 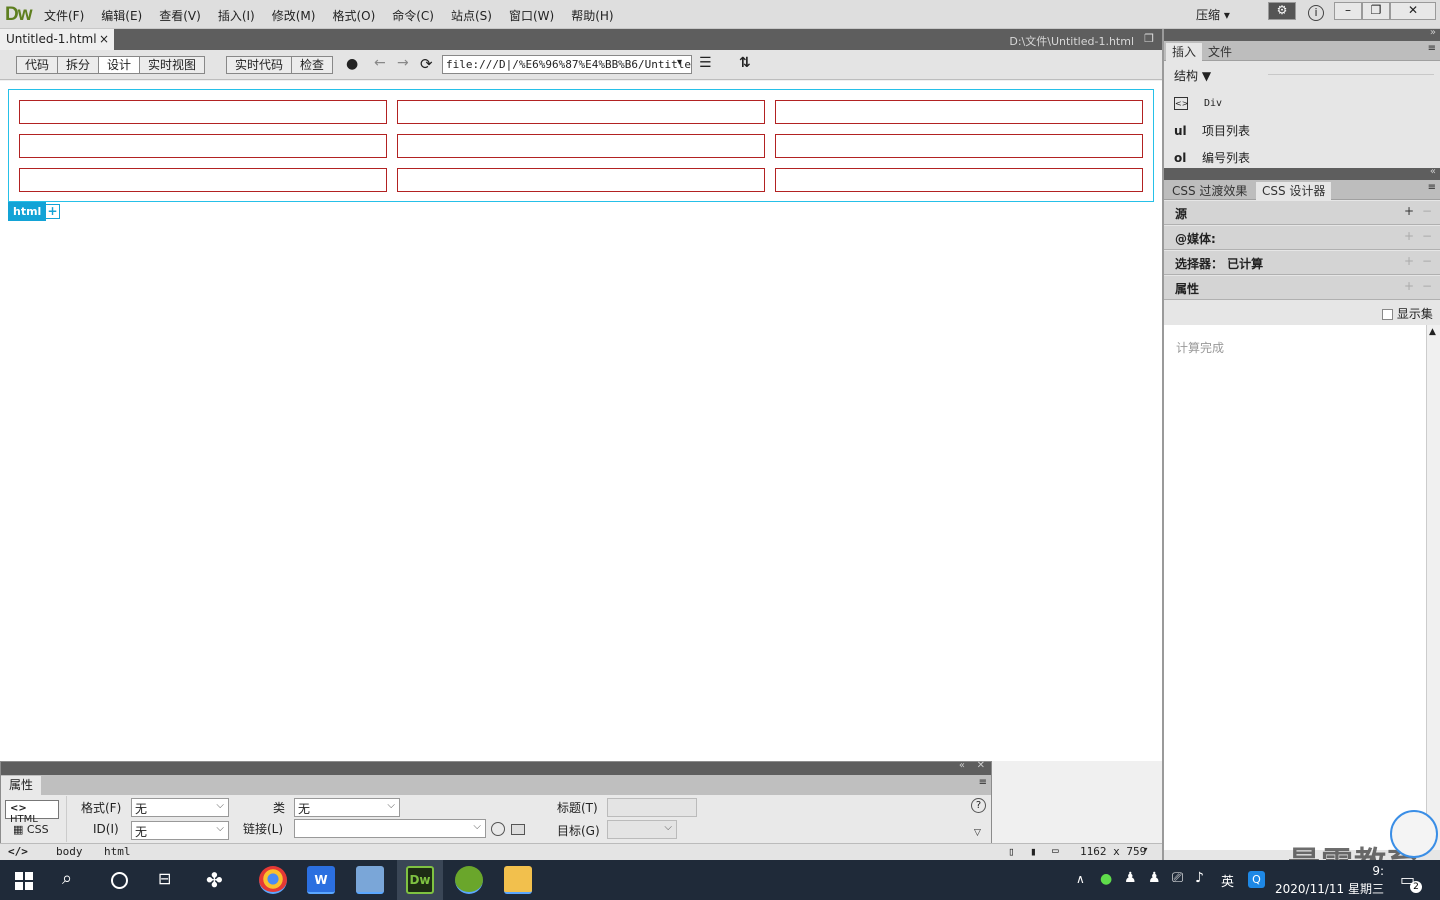 What do you see at coordinates (1227, 880) in the screenshot?
I see `input-language: 英` at bounding box center [1227, 880].